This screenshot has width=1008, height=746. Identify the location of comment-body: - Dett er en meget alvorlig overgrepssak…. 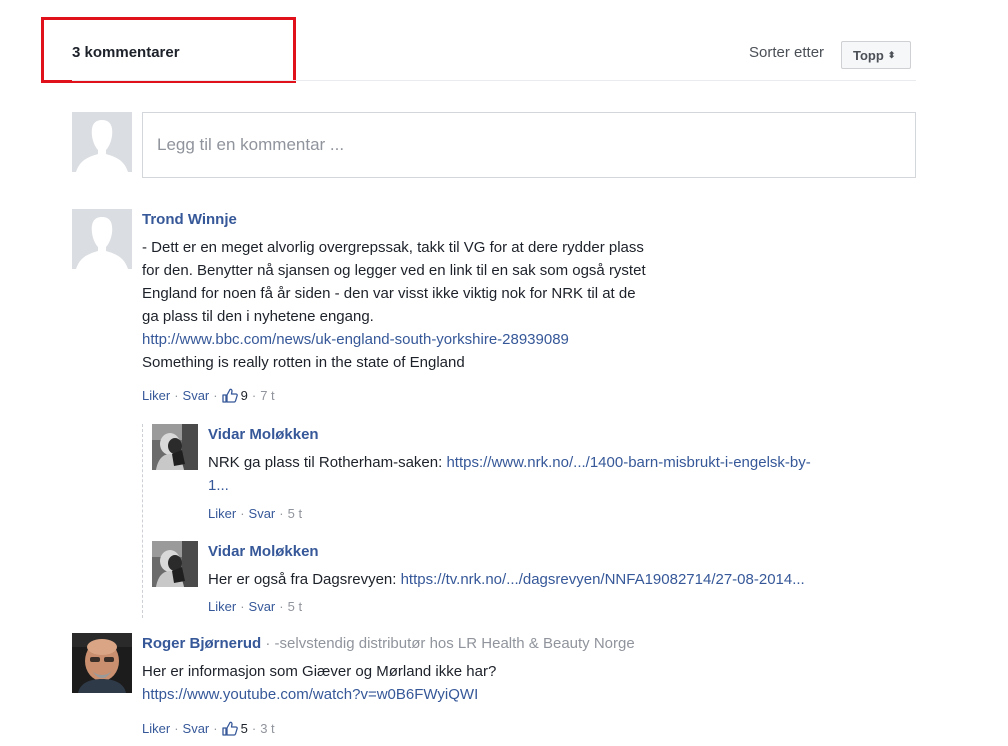
(452, 305).